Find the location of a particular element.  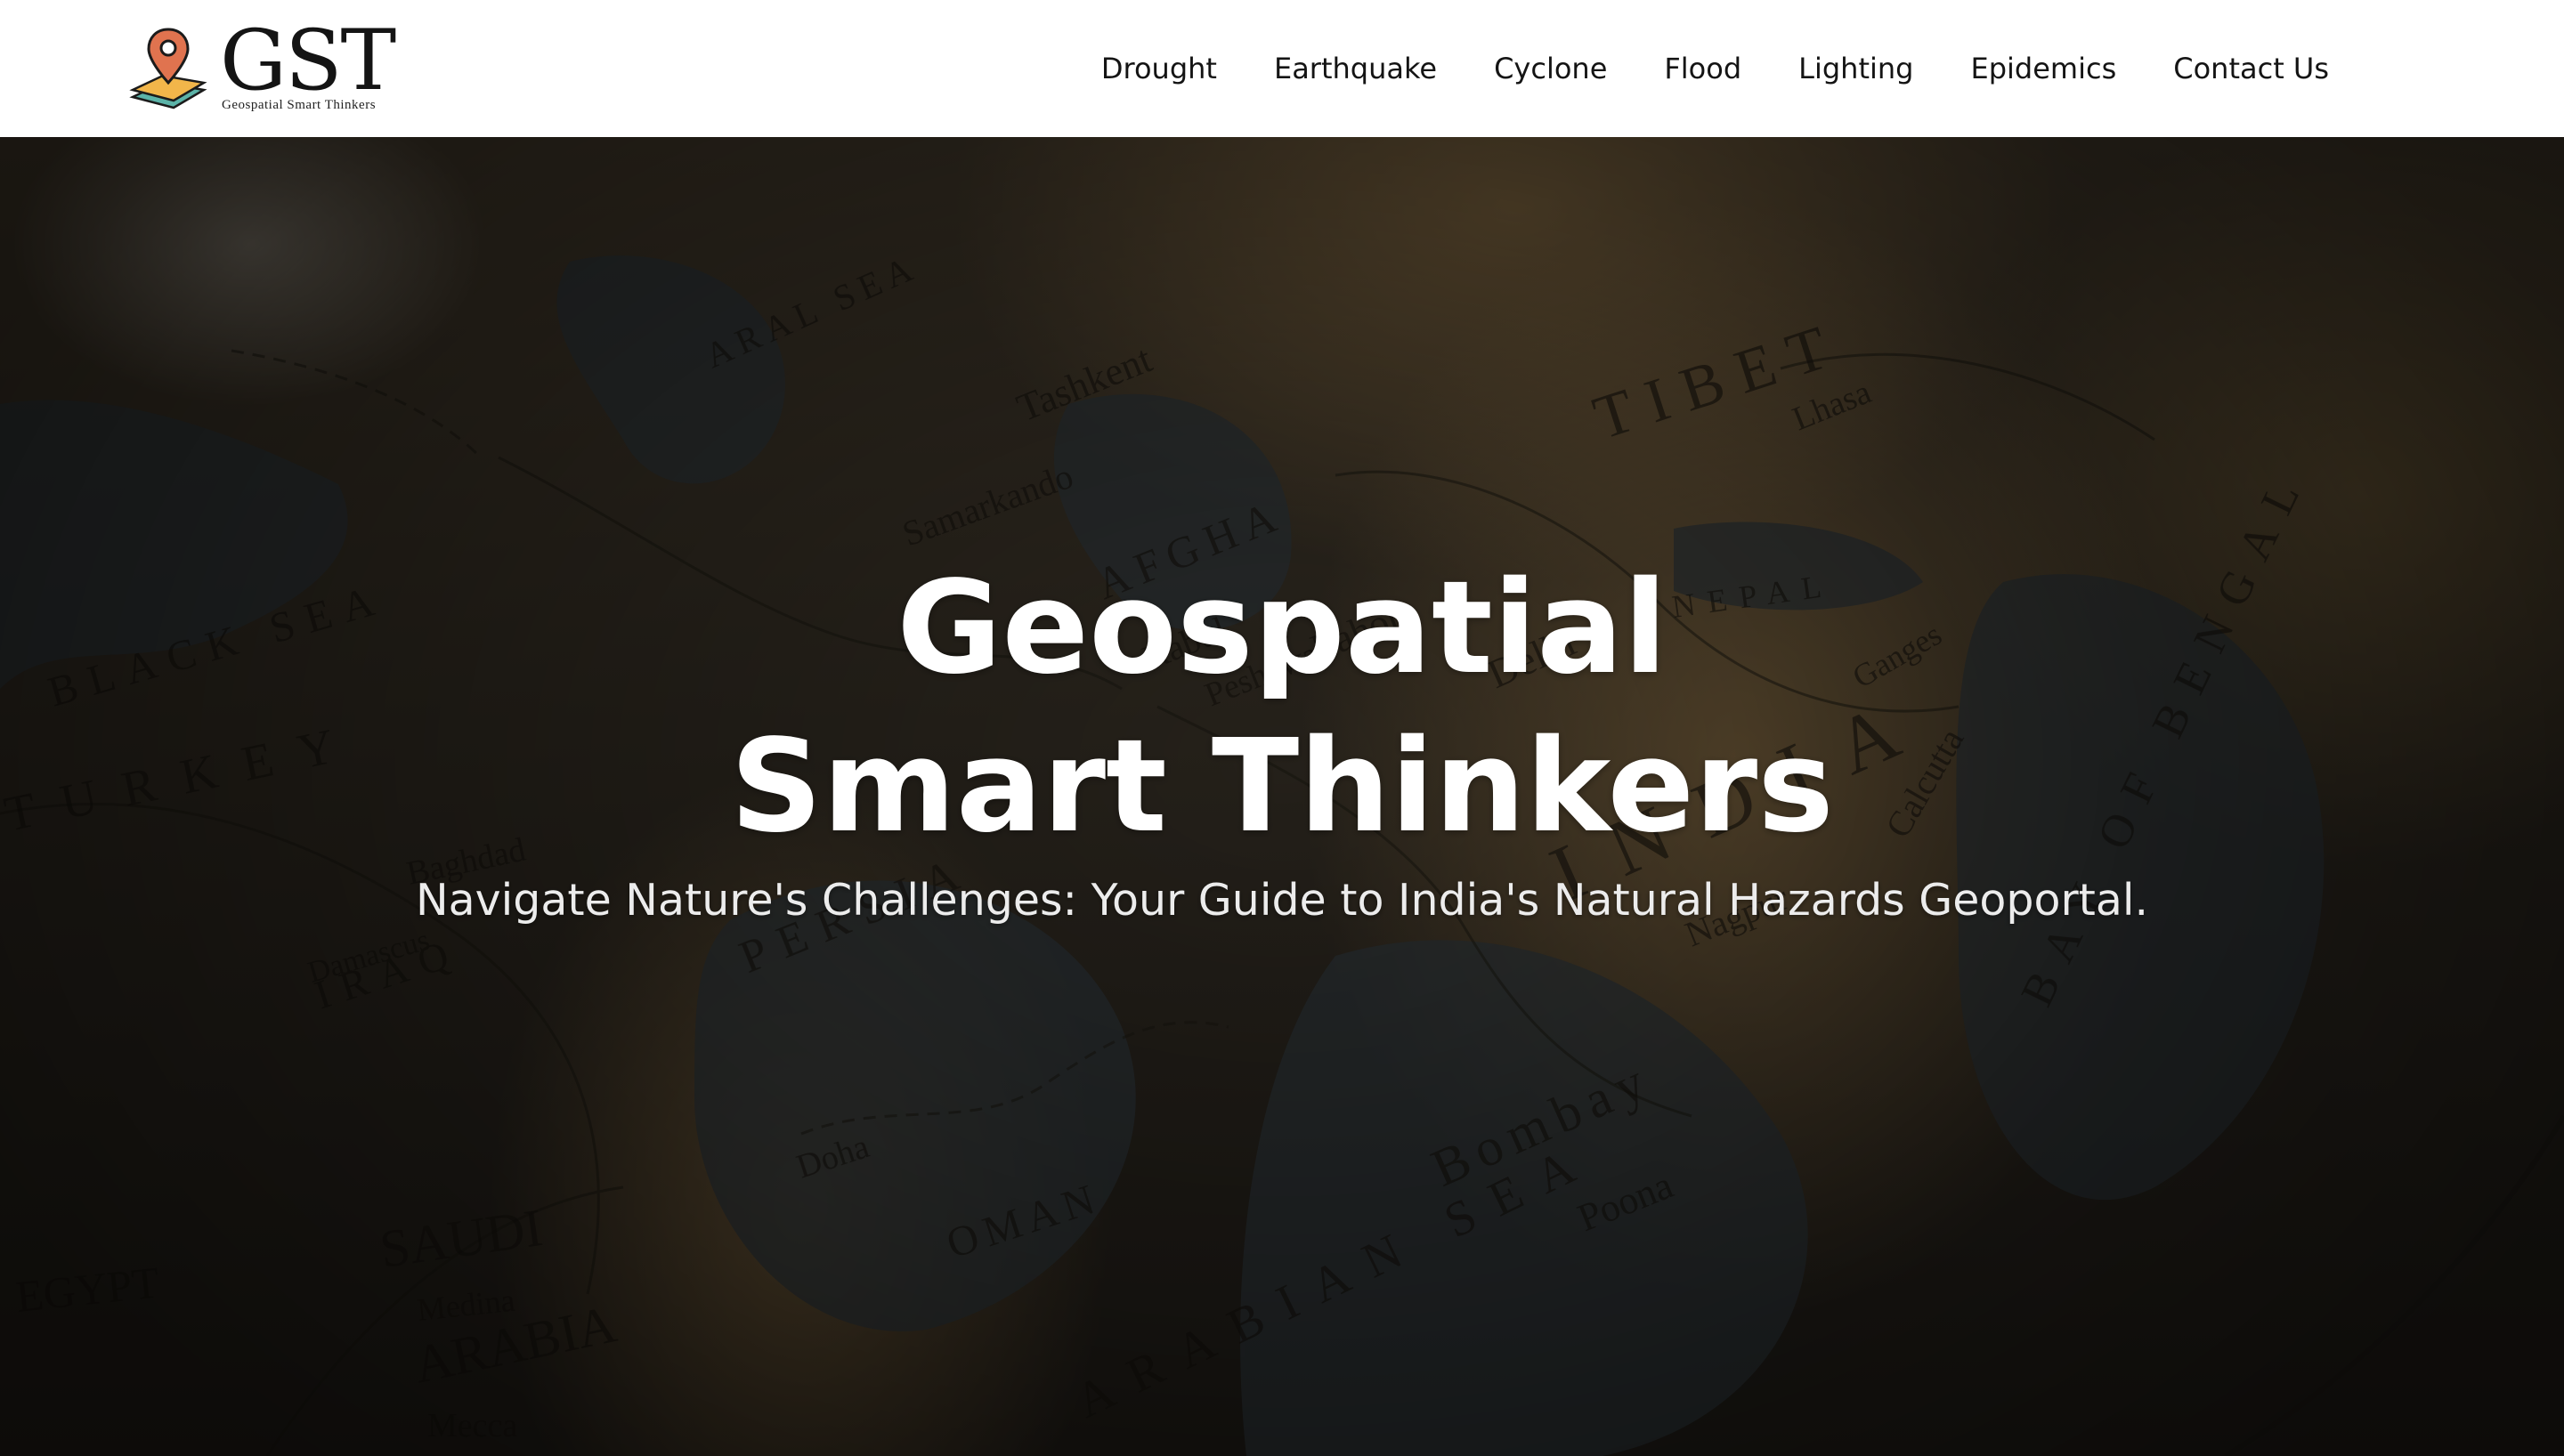

hero-title: Geospatial Smart Thinkers is located at coordinates (1282, 707).